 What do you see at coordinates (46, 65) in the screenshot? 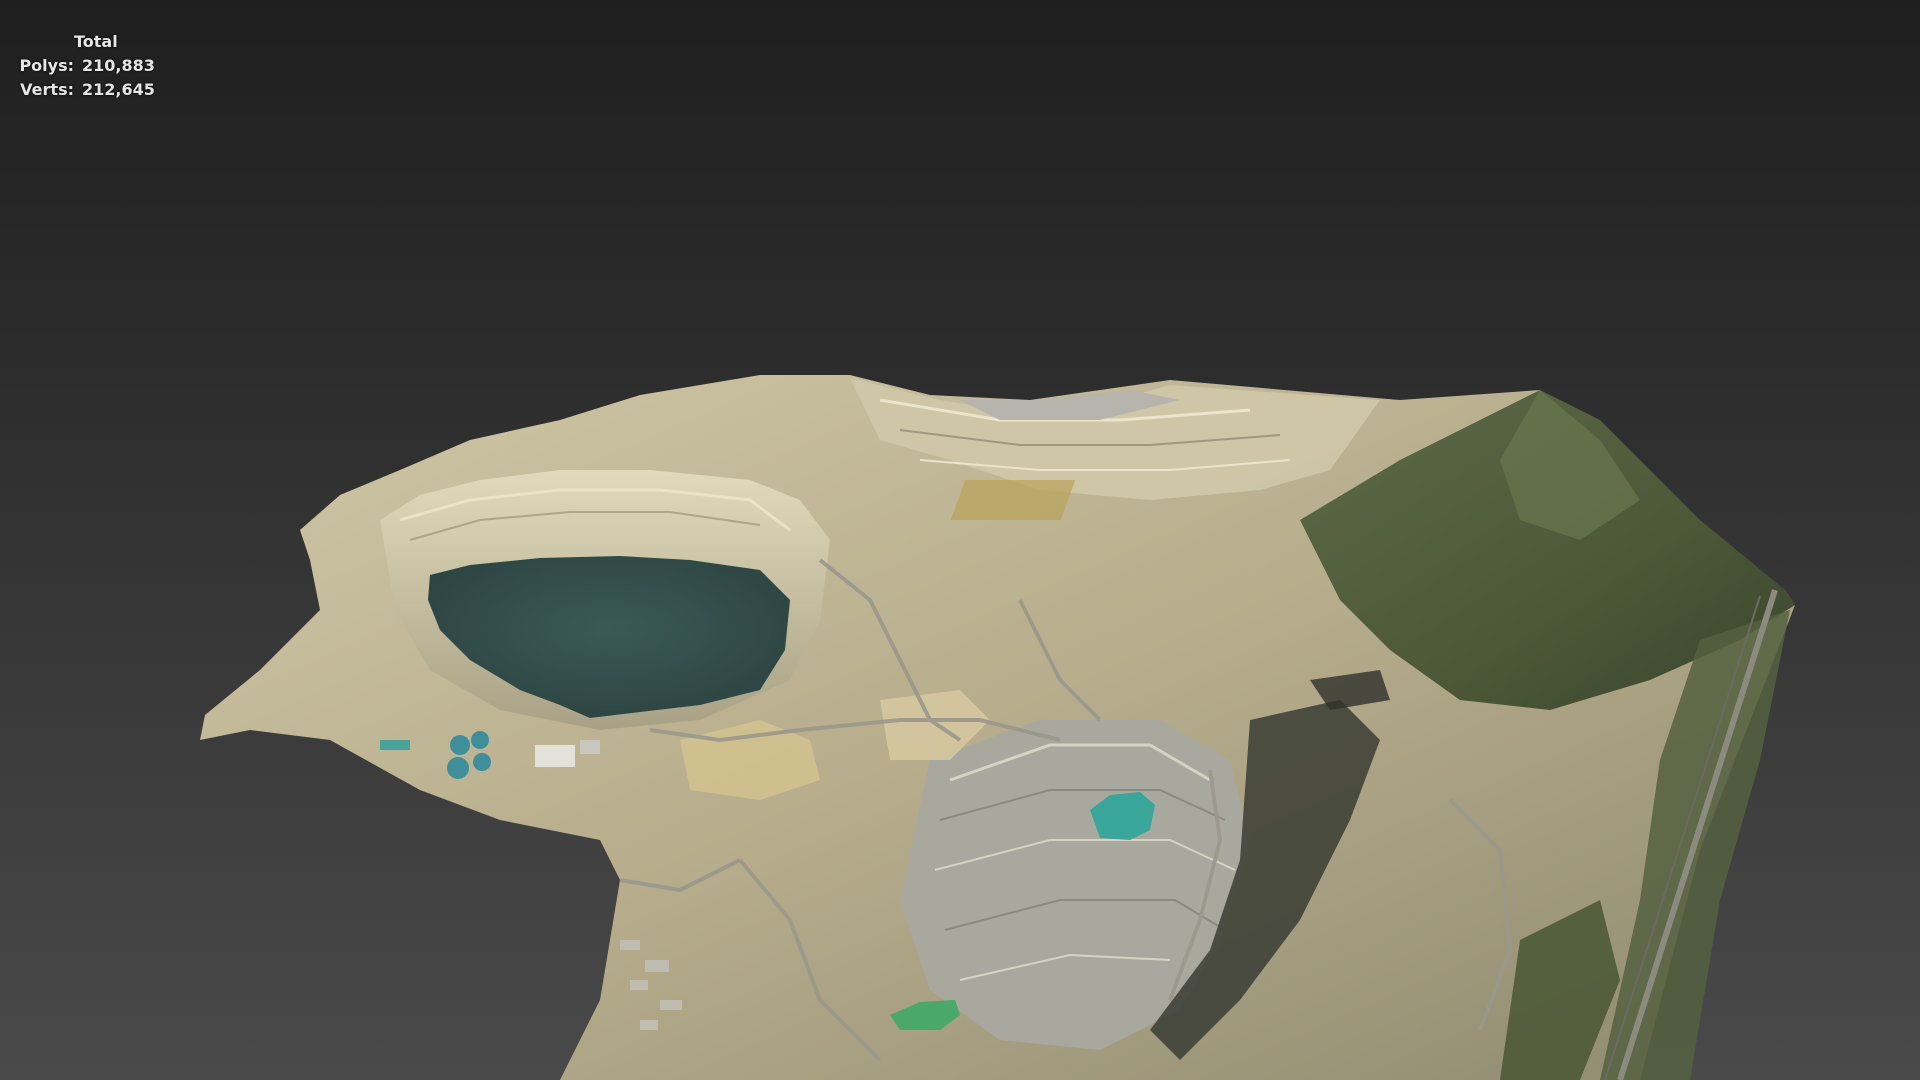
I see `polys-label: Polys:` at bounding box center [46, 65].